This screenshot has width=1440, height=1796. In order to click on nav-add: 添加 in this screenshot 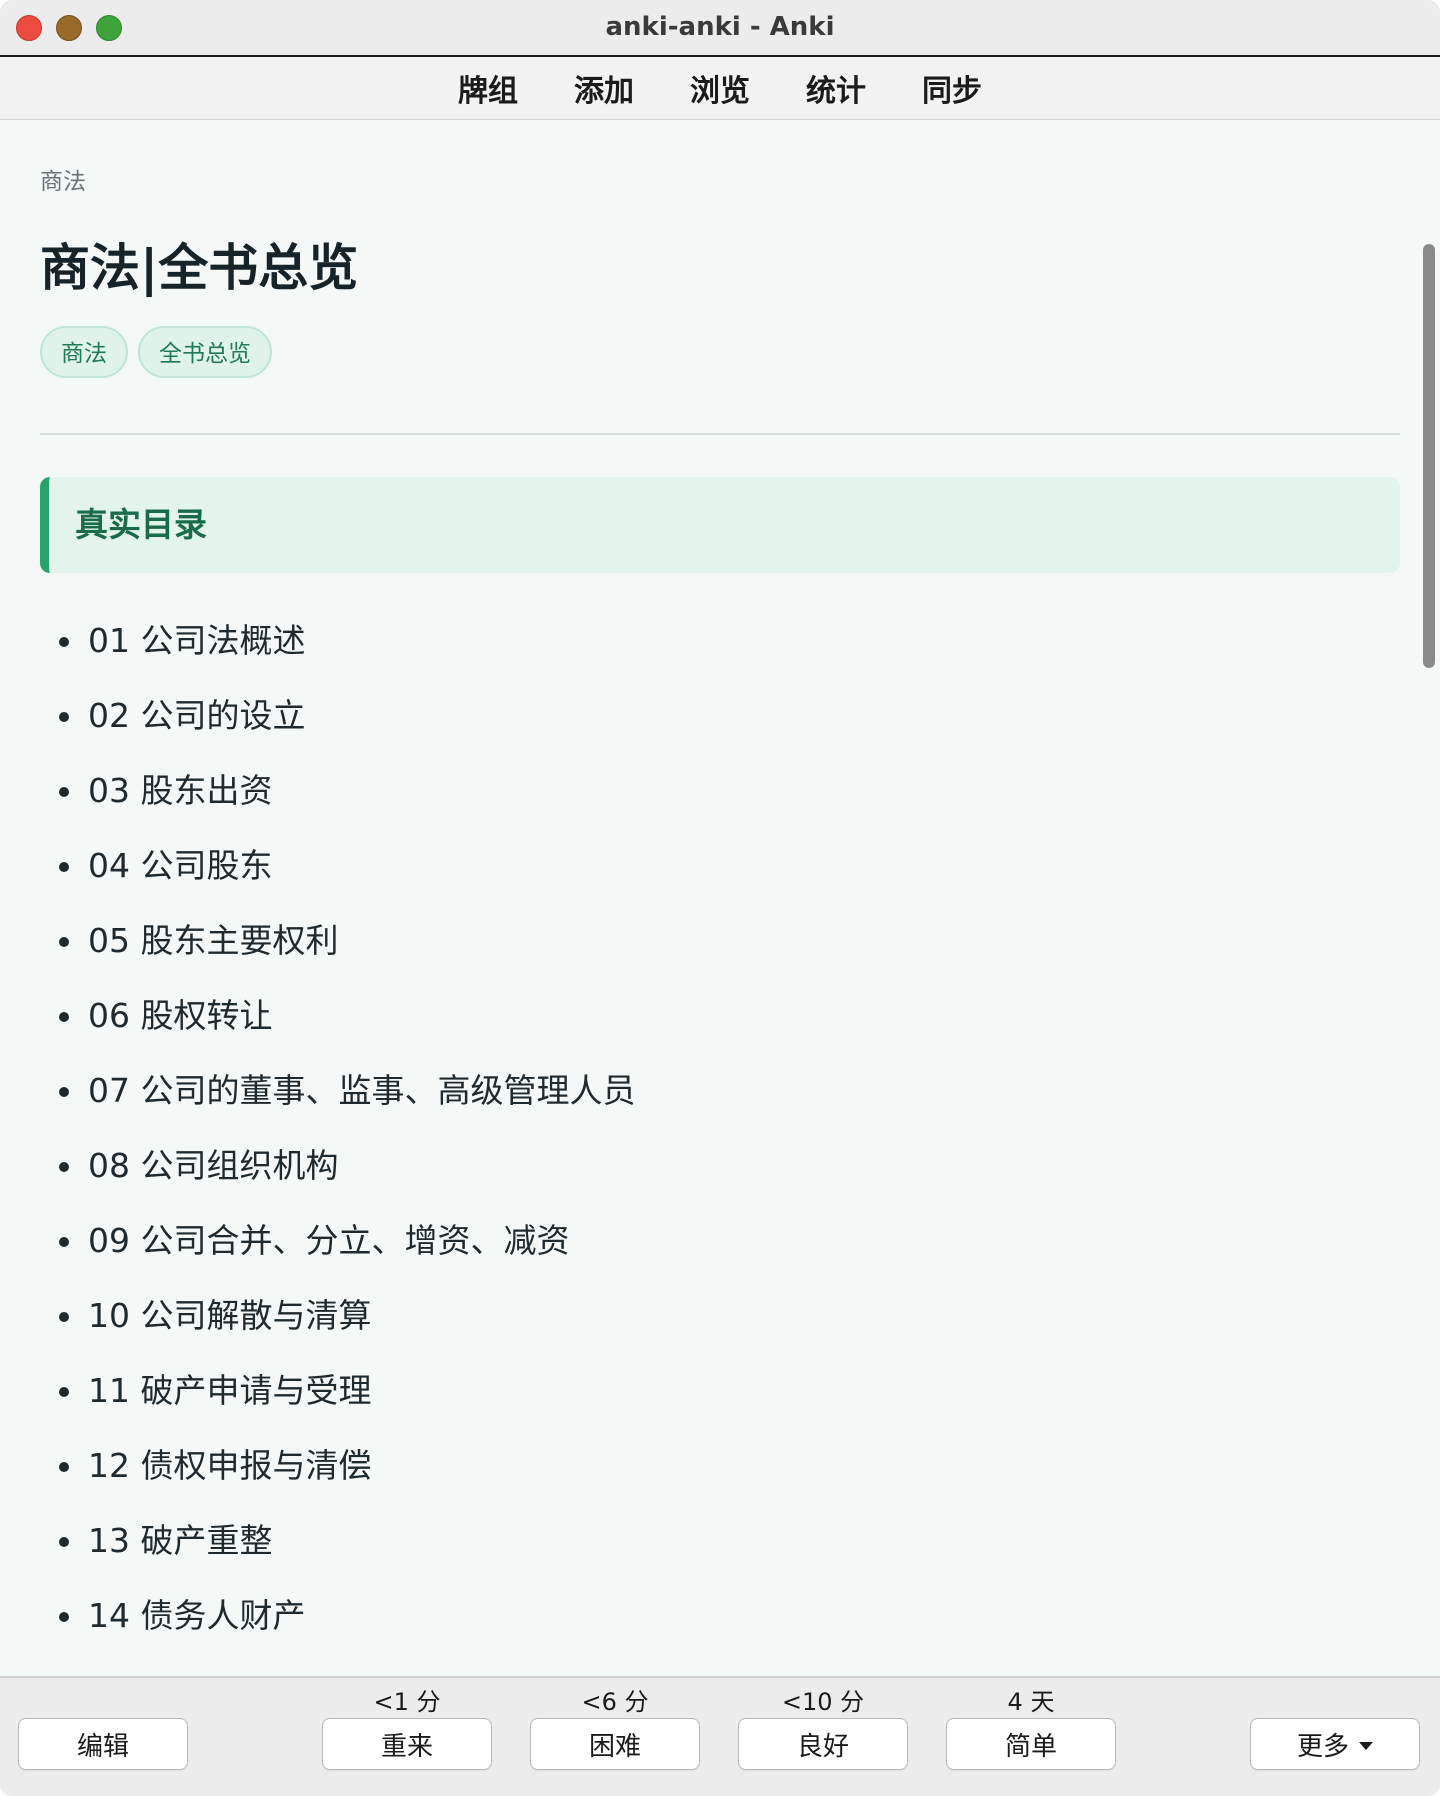, I will do `click(604, 88)`.